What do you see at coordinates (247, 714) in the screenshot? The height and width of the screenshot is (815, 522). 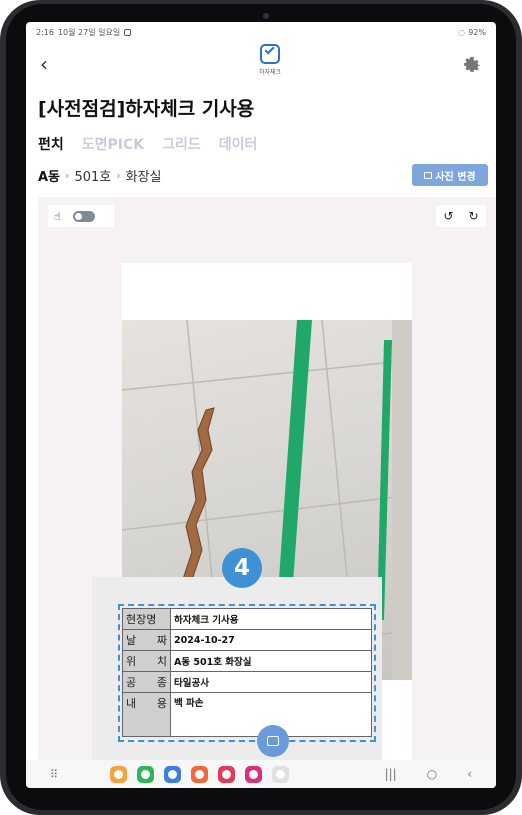 I see `table-row: 내 용 백 파손` at bounding box center [247, 714].